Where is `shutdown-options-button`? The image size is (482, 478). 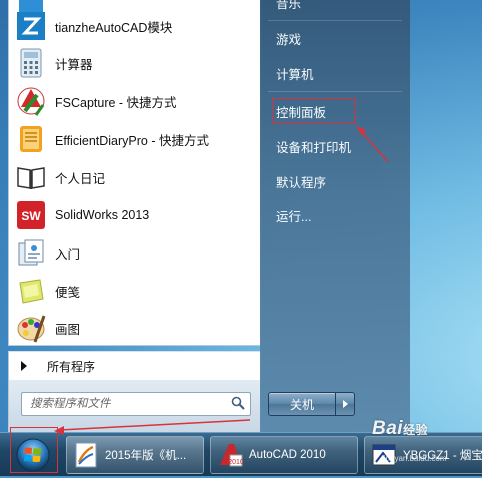
shutdown-options-button is located at coordinates (345, 404).